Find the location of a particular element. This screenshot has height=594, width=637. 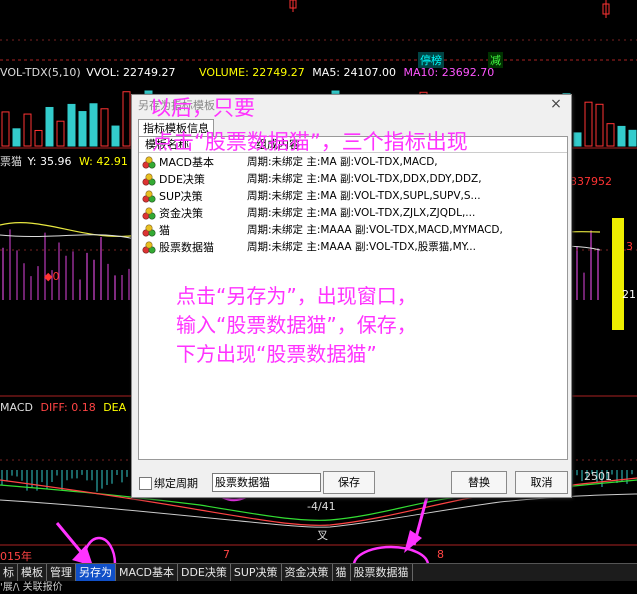

list-item: MACD基本 周期:未绑定 主:MA 副:VOL-TDX,MACD, is located at coordinates (353, 162).